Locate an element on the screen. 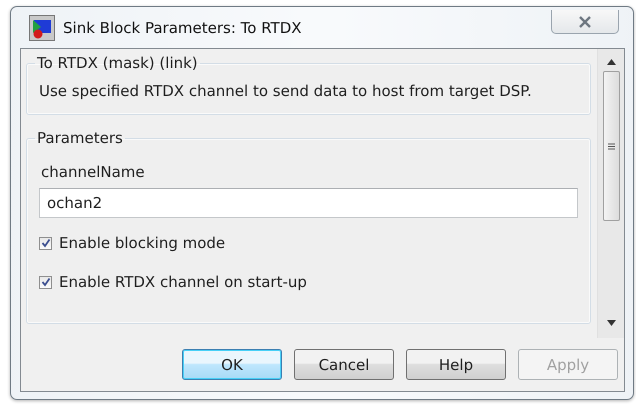 This screenshot has height=408, width=636. dialog-button: OK is located at coordinates (232, 364).